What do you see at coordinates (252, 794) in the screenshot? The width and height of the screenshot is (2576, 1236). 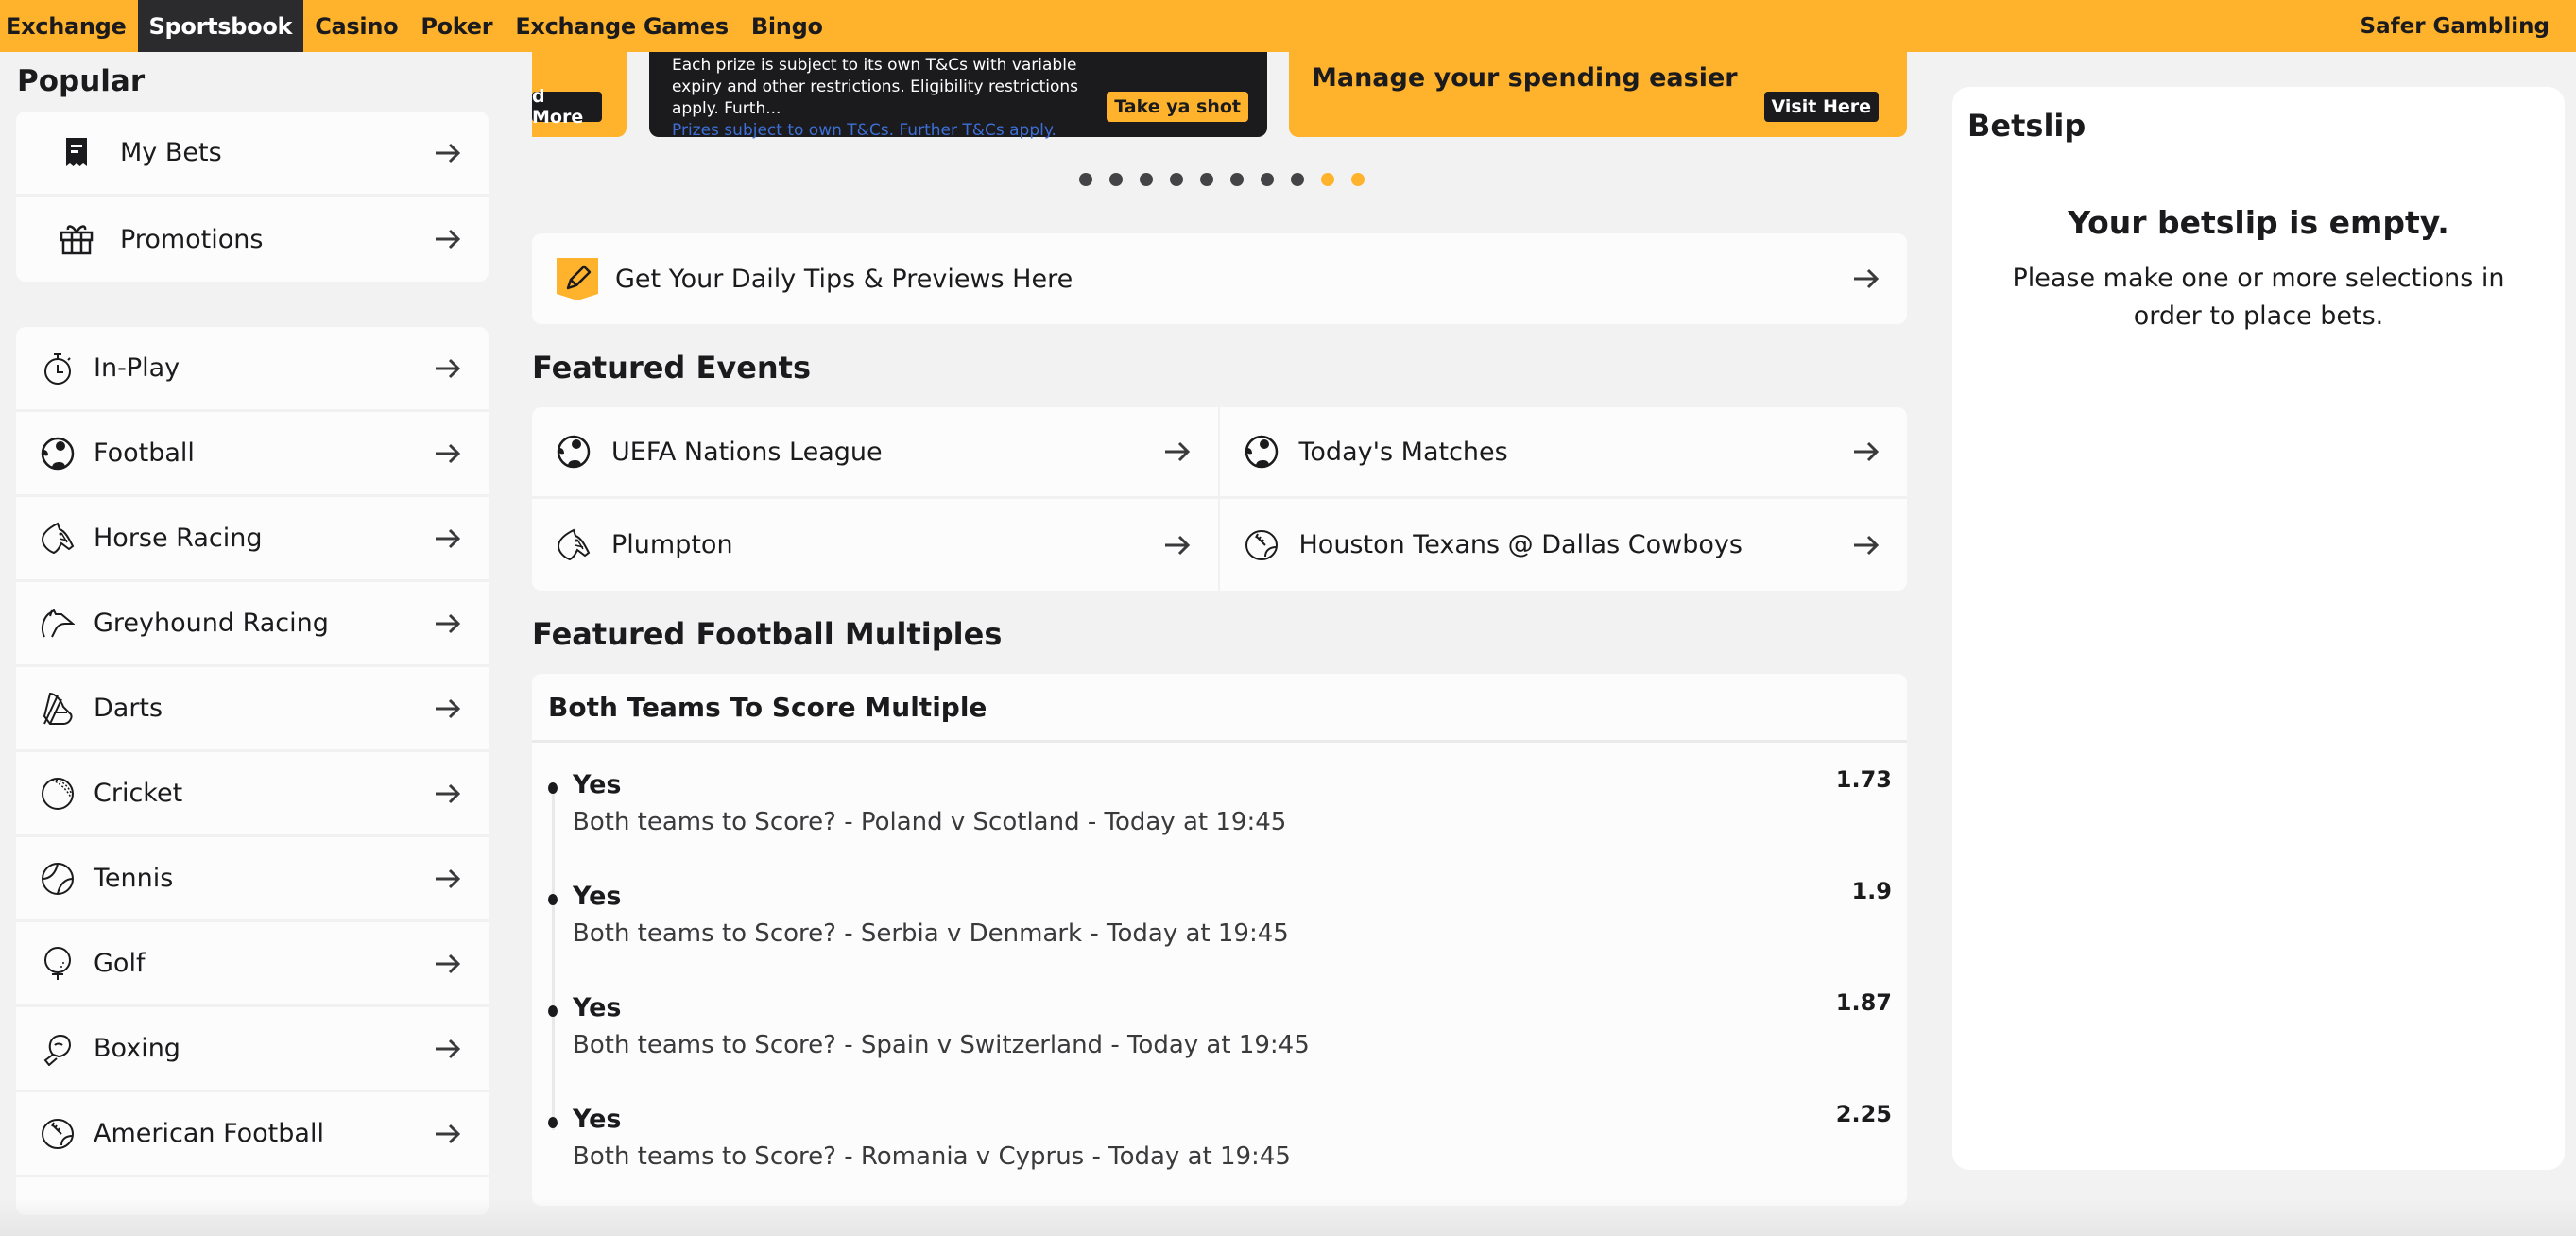 I see `sidebar-item-cricket: Cricket` at bounding box center [252, 794].